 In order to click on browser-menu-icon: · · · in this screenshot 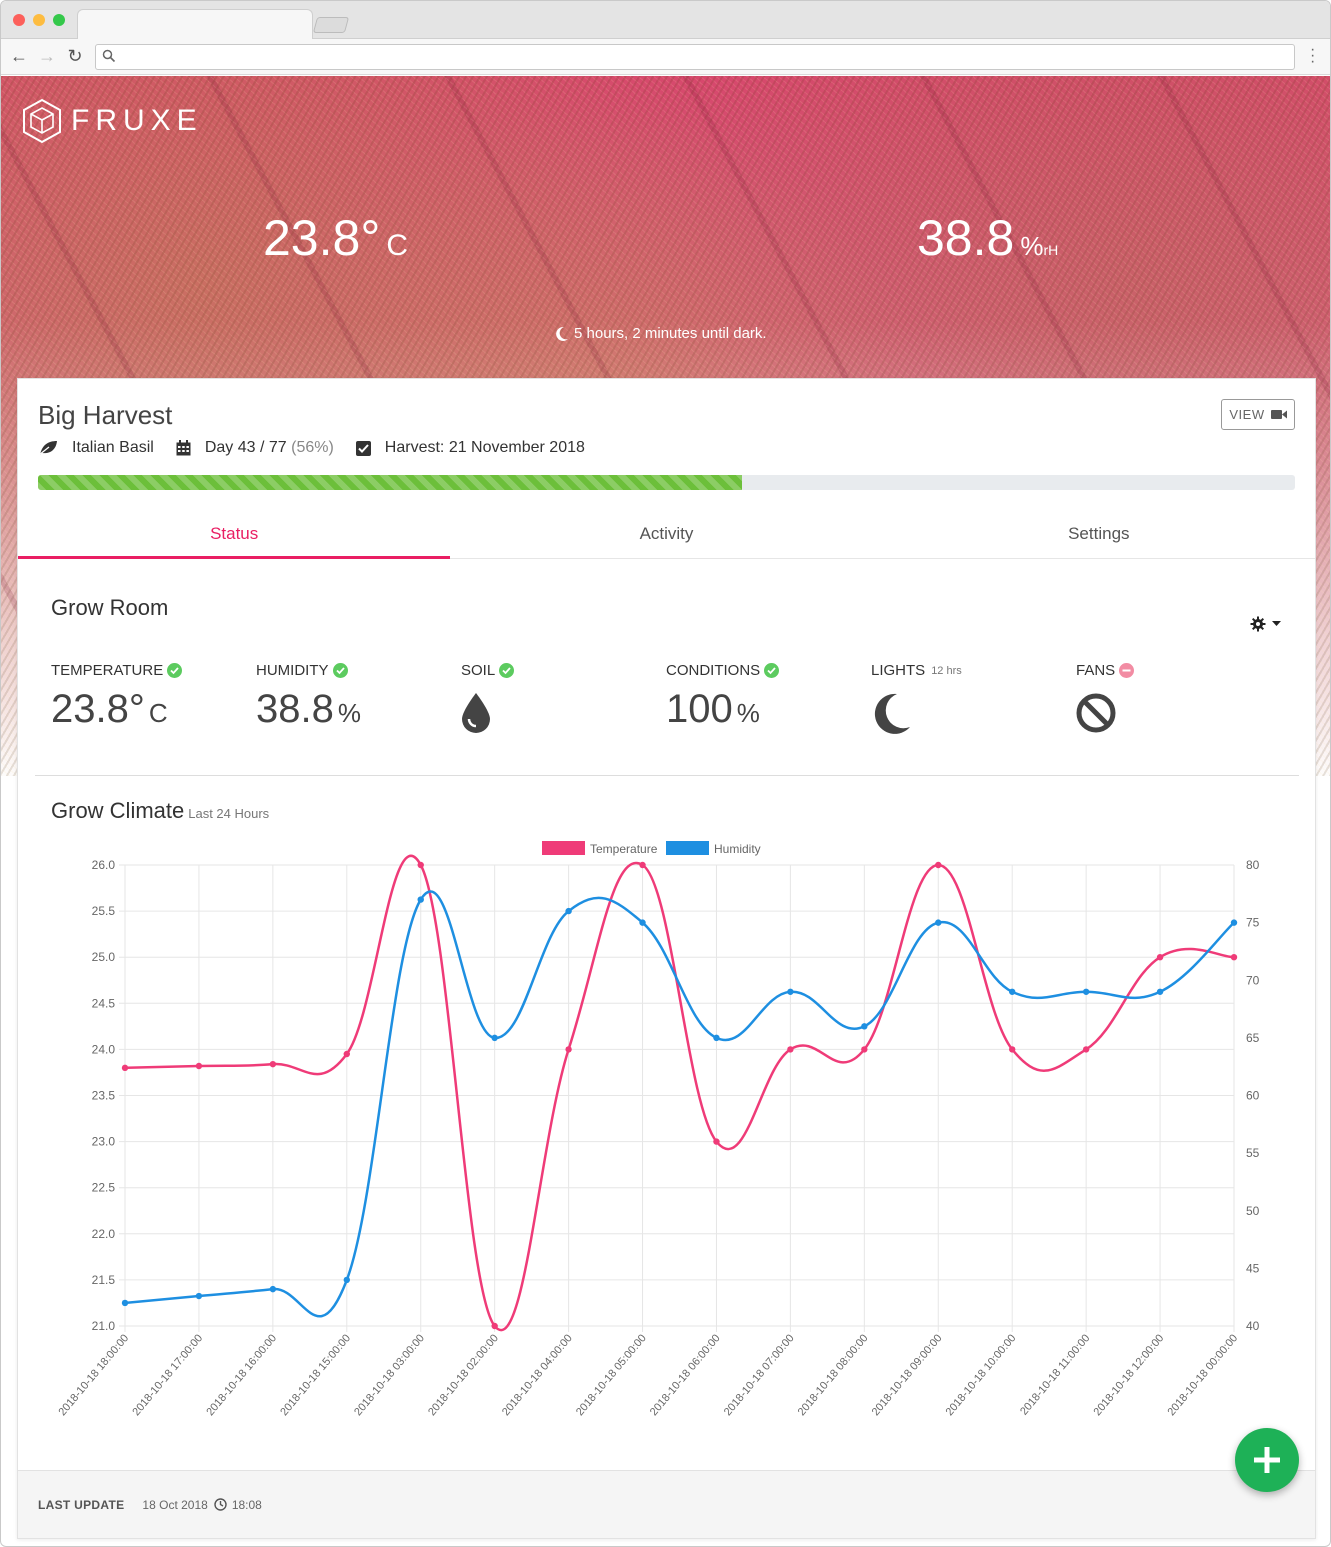, I will do `click(1313, 56)`.